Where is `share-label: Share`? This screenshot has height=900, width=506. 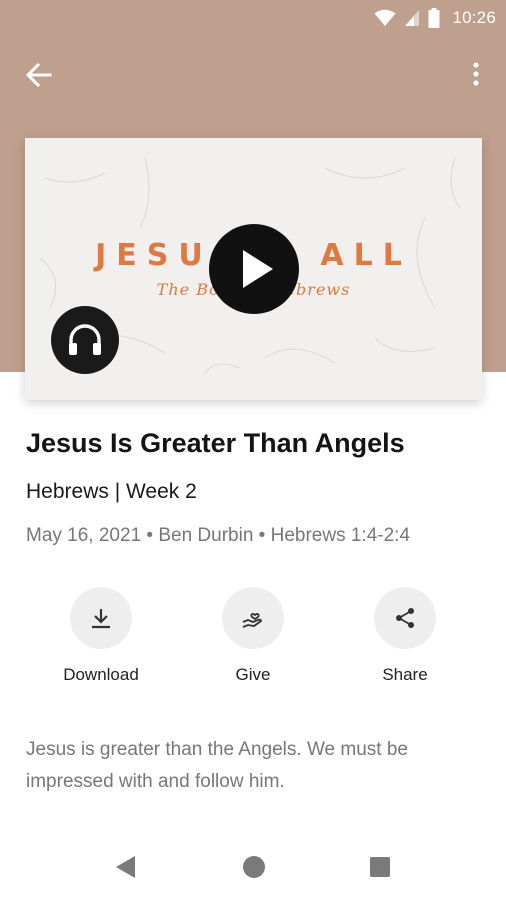 share-label: Share is located at coordinates (405, 674).